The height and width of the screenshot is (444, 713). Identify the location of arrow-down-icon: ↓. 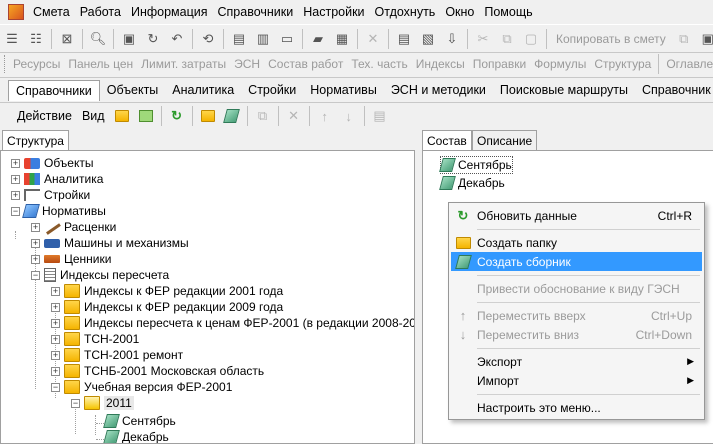
(349, 116).